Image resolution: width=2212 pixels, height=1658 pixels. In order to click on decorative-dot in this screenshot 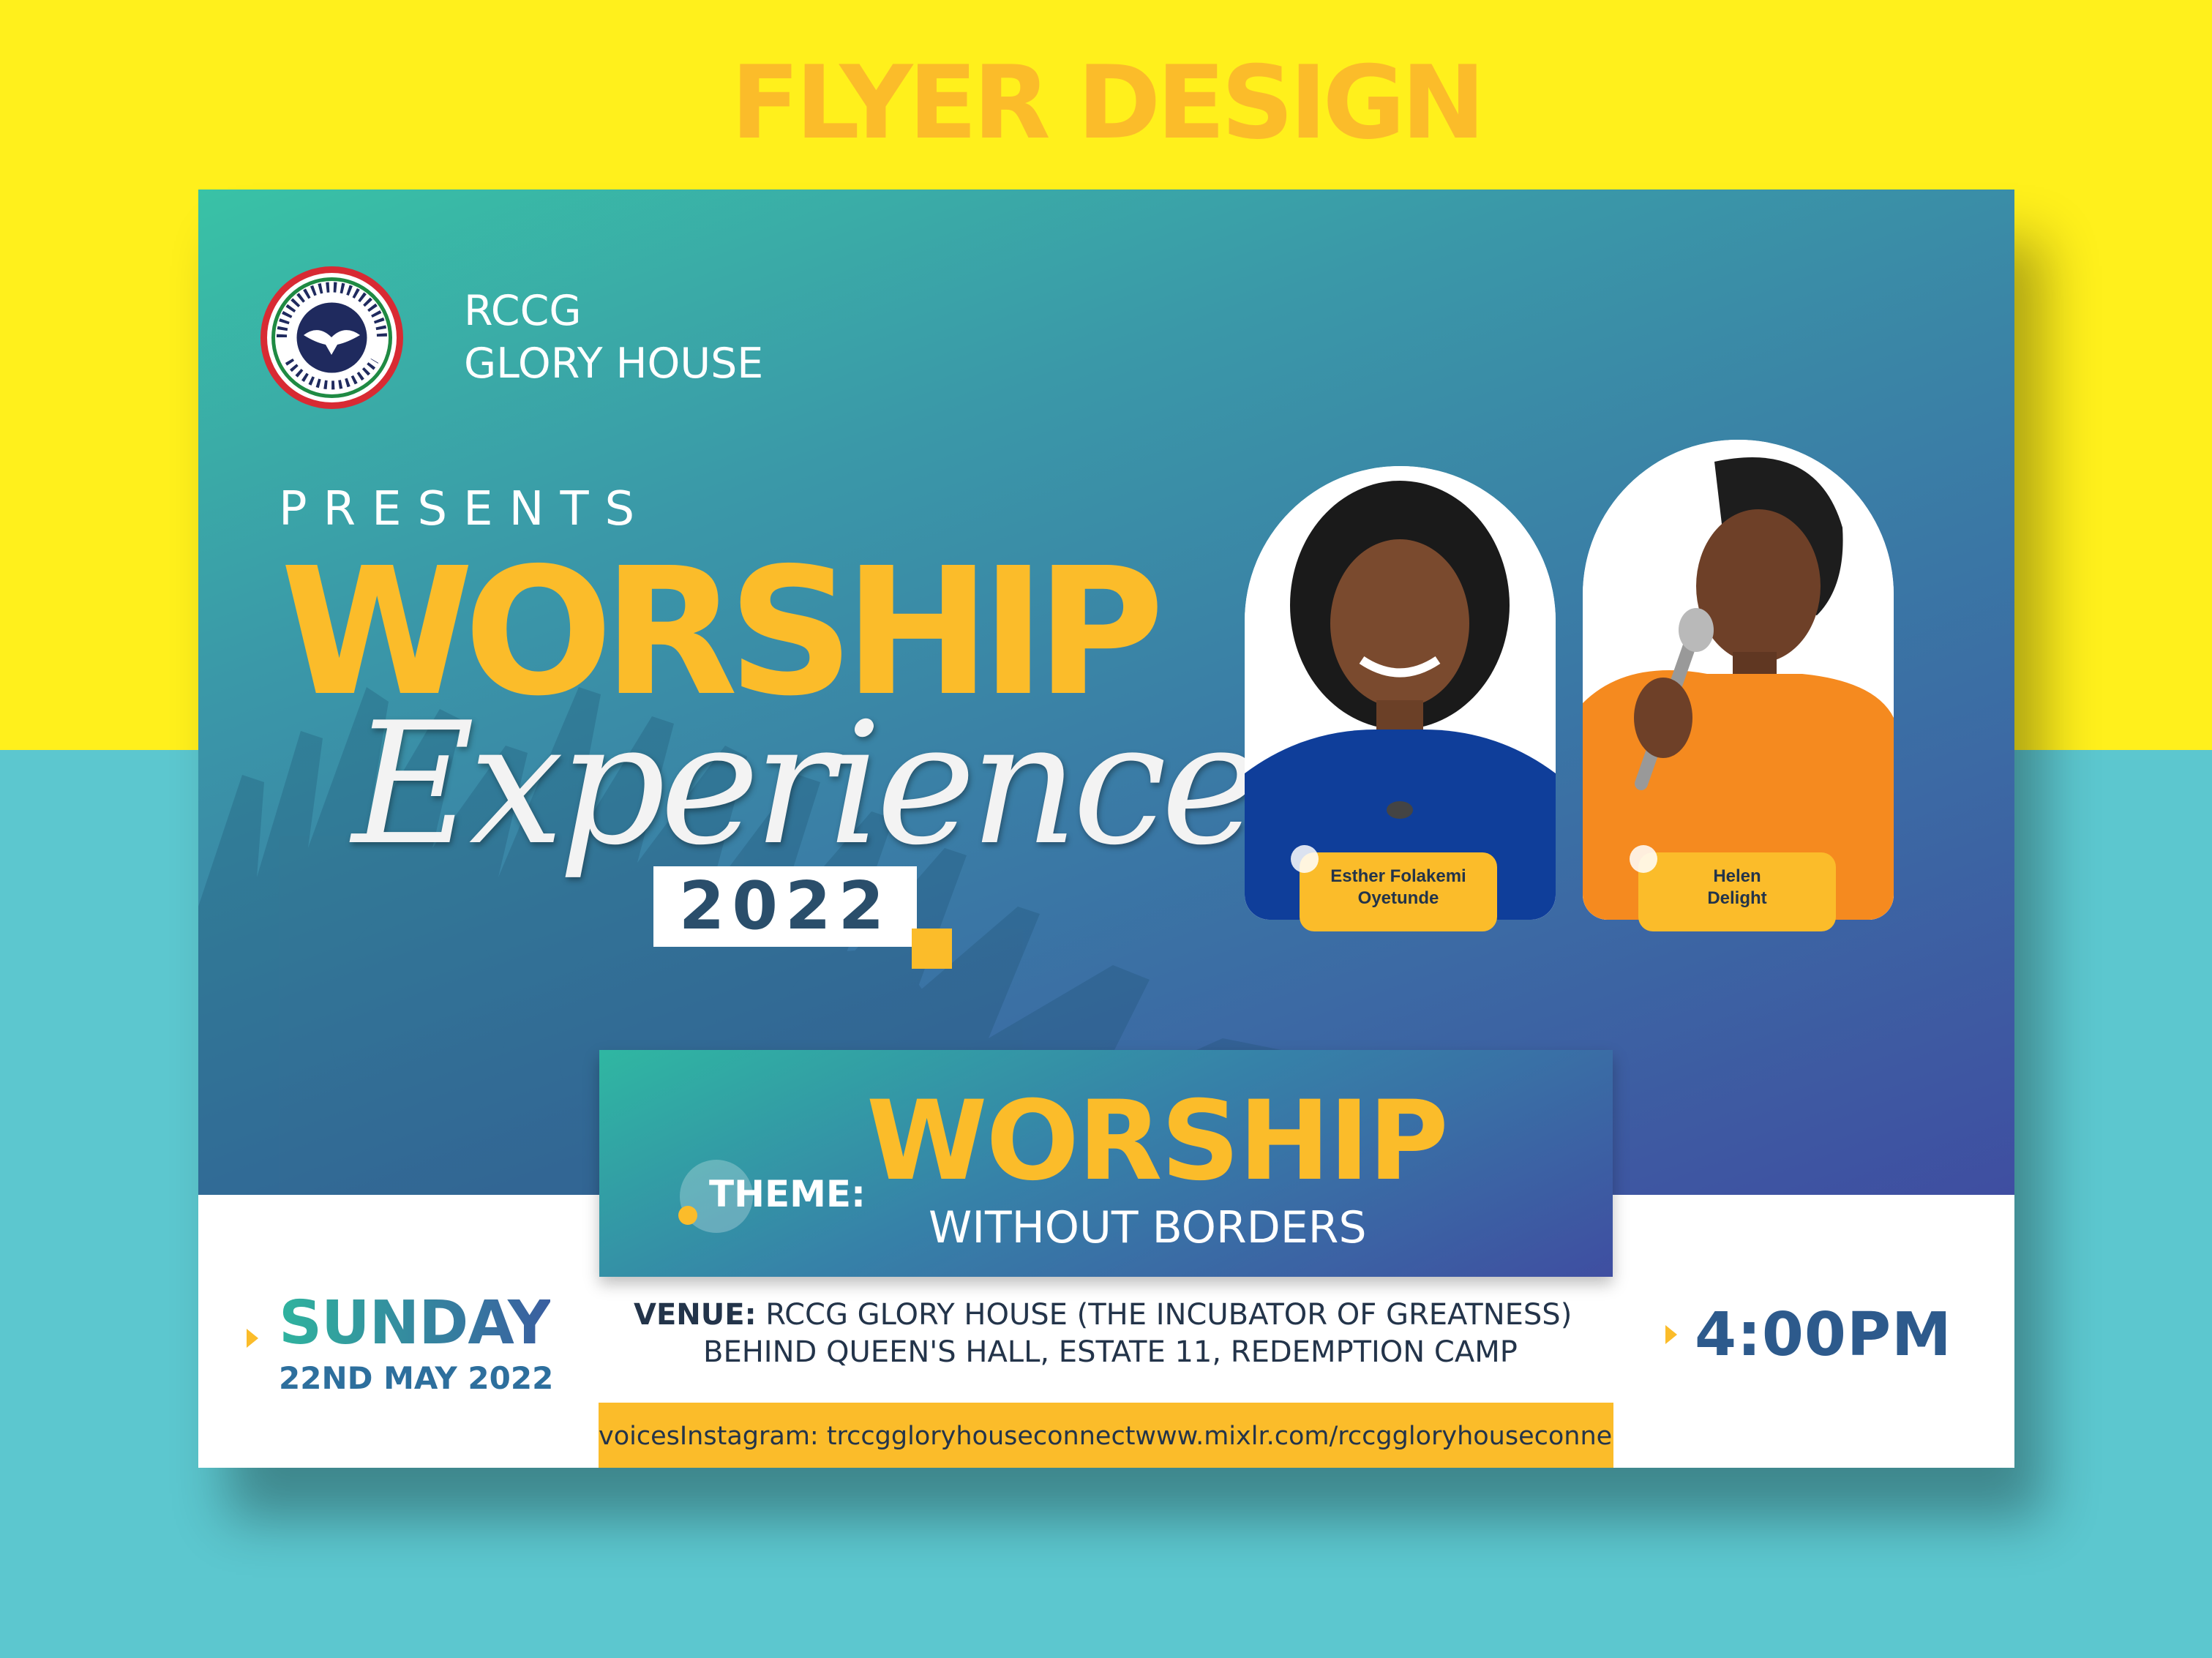, I will do `click(687, 1215)`.